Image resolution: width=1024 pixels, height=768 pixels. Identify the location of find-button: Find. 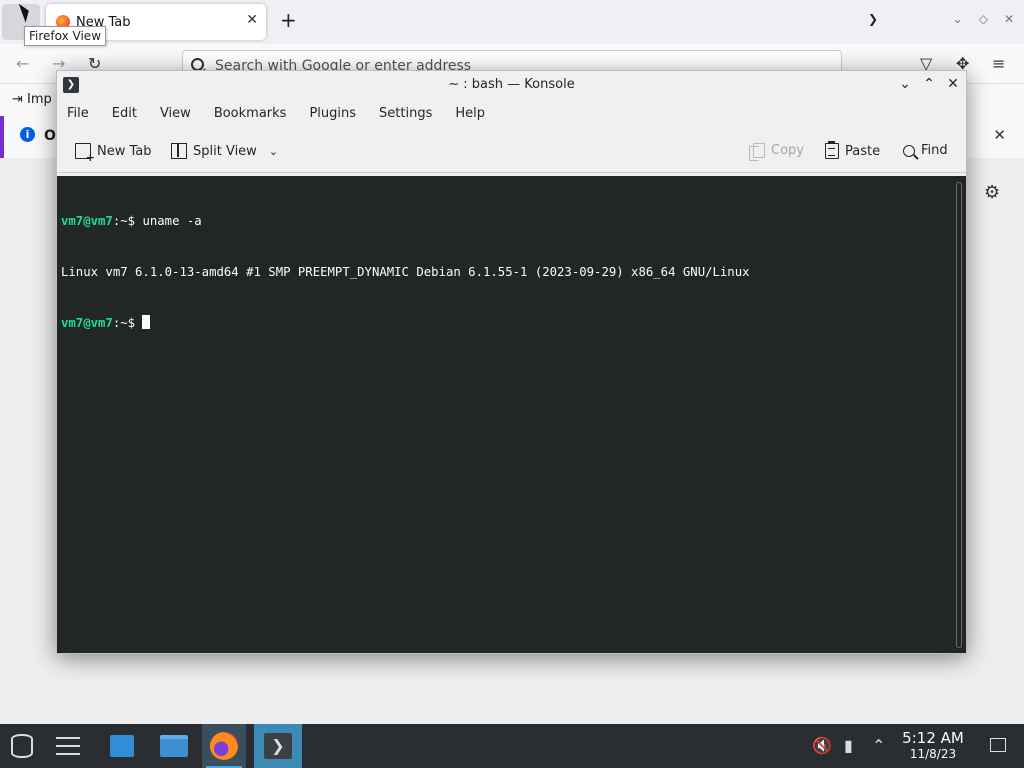
(925, 150).